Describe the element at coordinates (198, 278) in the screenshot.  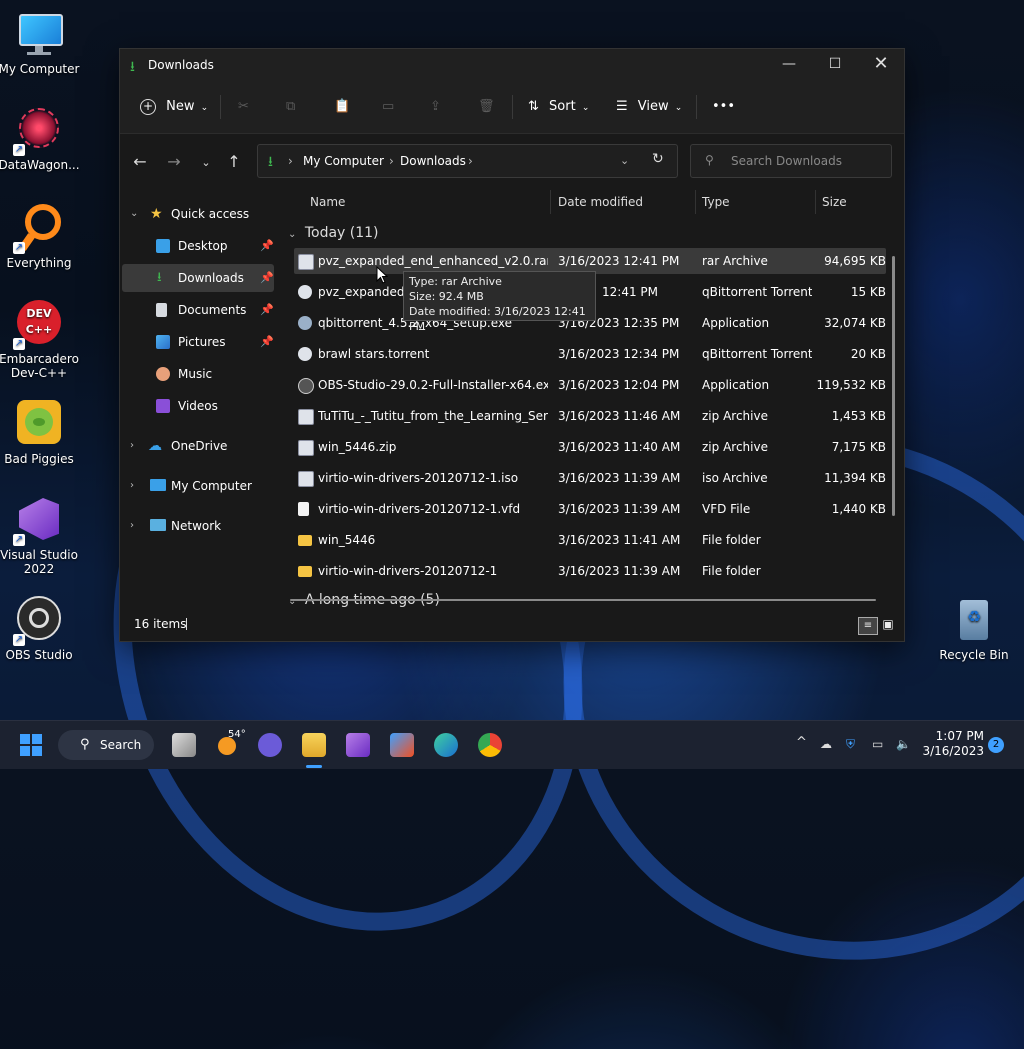
I see `nav-item-downloads: ⭳ Downloads 📌` at that location.